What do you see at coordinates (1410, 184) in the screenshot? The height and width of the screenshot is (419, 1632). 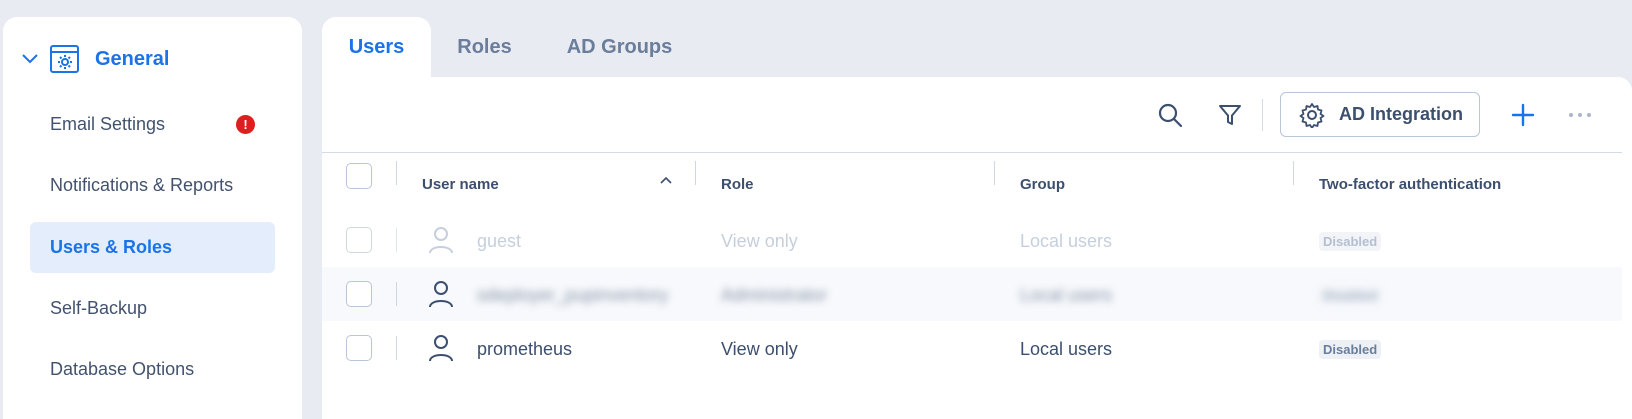 I see `column-header-two-factor: Two-factor authentication` at bounding box center [1410, 184].